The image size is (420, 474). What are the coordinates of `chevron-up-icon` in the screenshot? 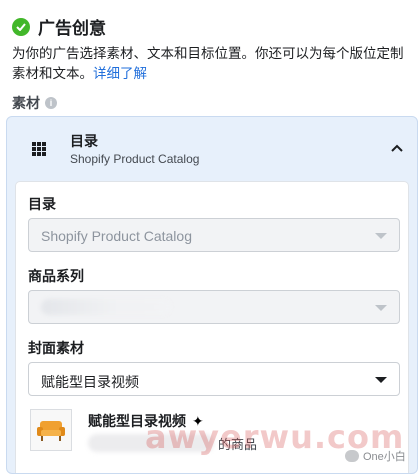 It's located at (397, 149).